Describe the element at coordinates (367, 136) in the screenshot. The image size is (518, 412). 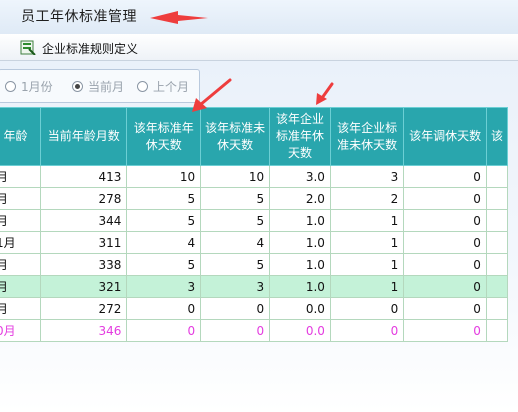
I see `col-header-company-unused: 该年企业标准未休天数` at that location.